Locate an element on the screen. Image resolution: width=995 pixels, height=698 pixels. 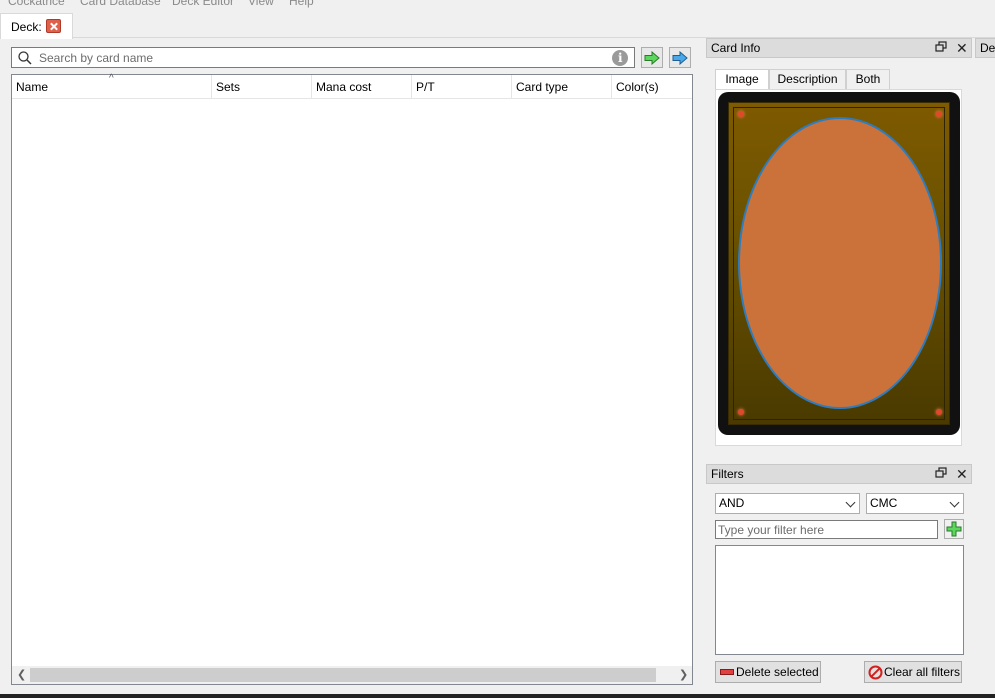
add-filter-button is located at coordinates (954, 529).